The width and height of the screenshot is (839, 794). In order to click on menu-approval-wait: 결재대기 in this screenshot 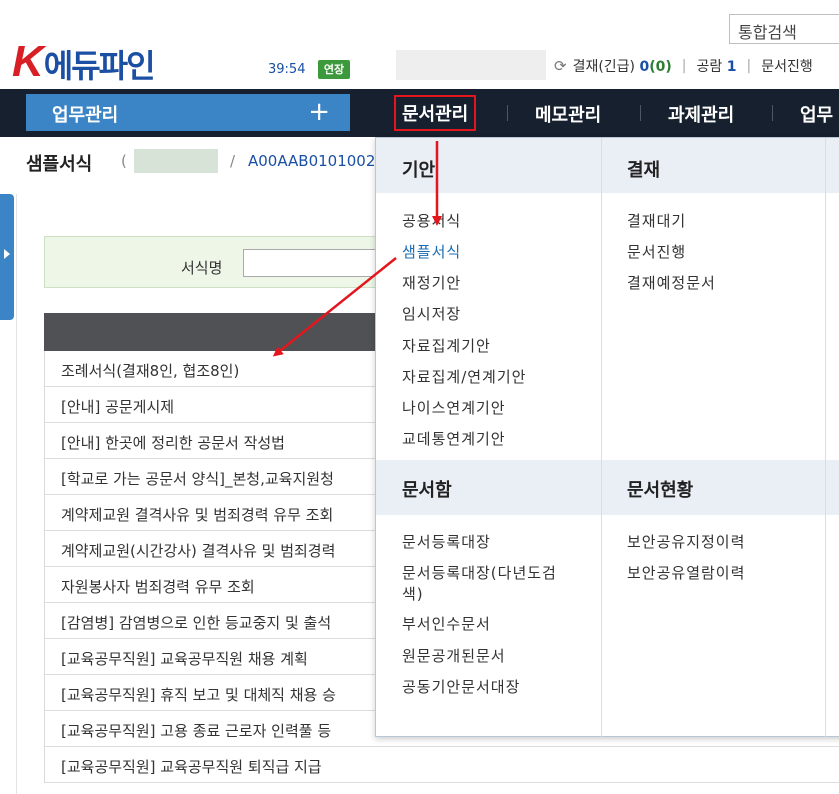, I will do `click(656, 220)`.